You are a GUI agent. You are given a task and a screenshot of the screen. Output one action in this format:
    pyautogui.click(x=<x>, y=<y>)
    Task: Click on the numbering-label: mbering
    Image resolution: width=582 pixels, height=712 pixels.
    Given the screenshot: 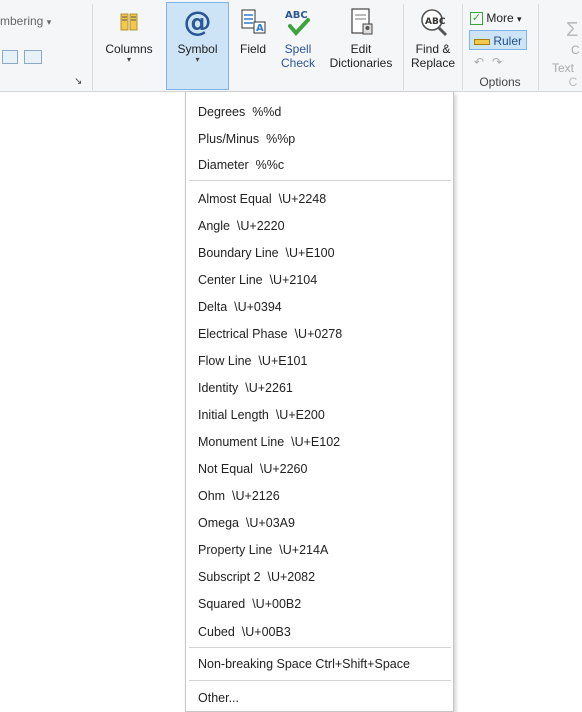 What is the action you would take?
    pyautogui.click(x=22, y=21)
    